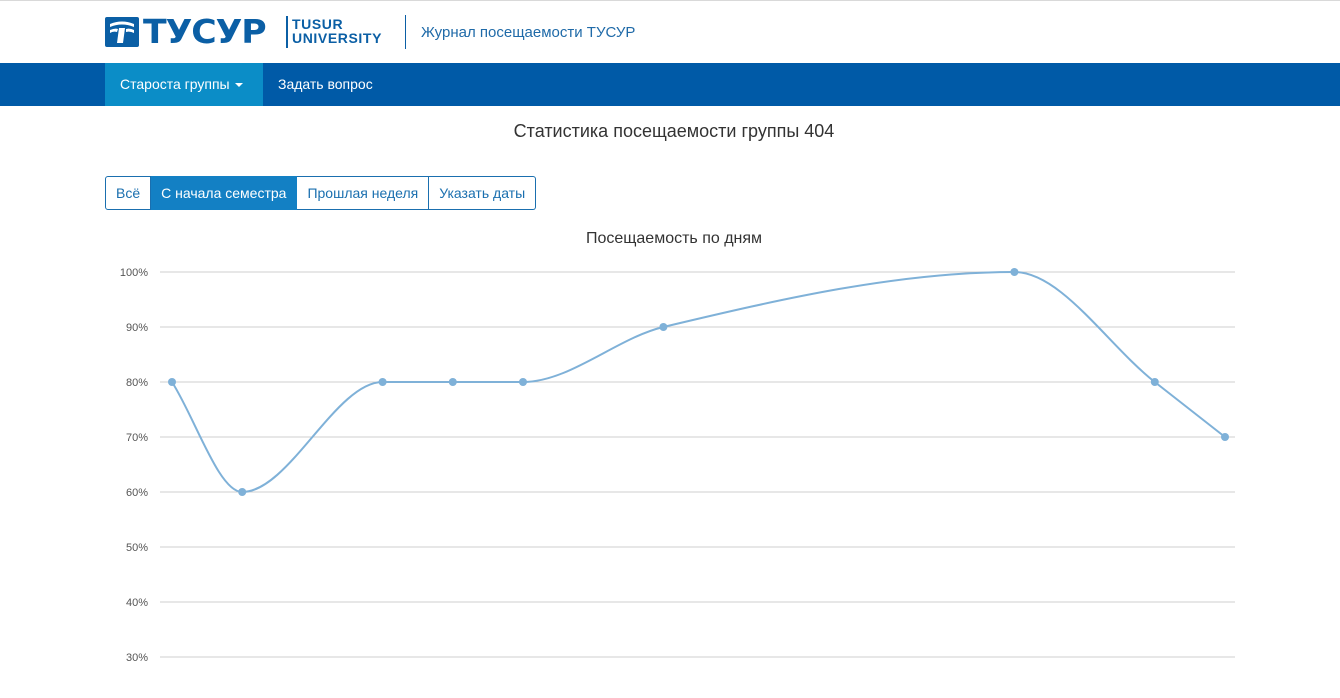  What do you see at coordinates (137, 548) in the screenshot?
I see `y-tick-label: 50%` at bounding box center [137, 548].